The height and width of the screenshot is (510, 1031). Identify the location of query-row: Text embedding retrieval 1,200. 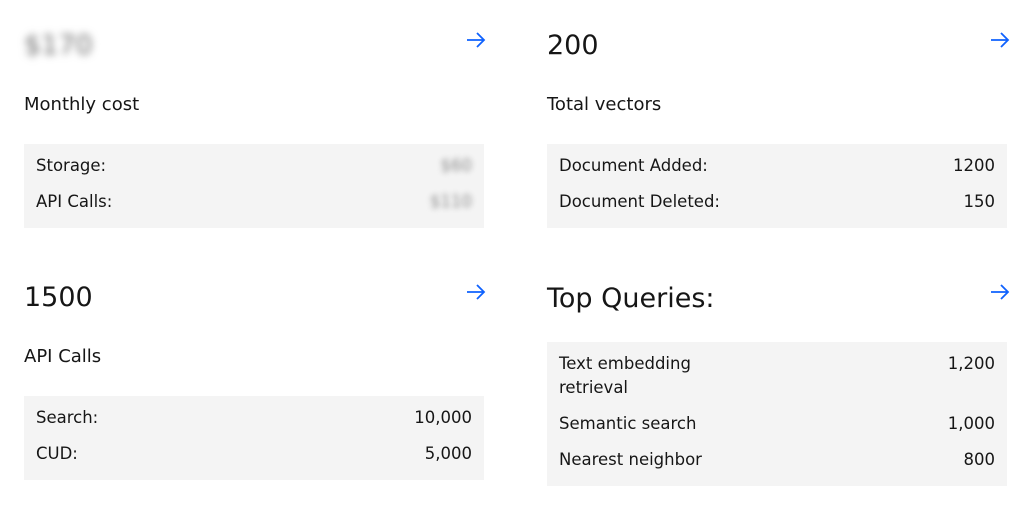
(777, 376).